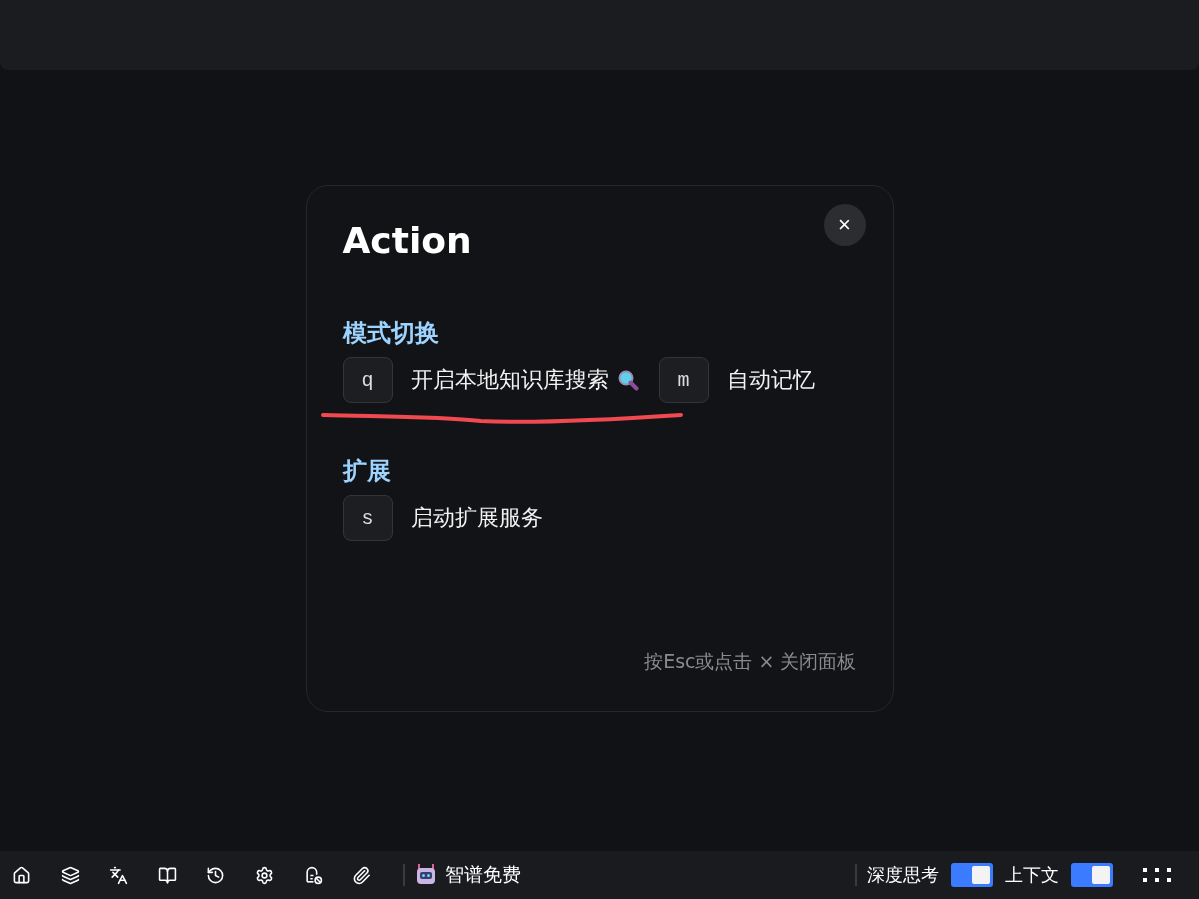 This screenshot has height=899, width=1199. I want to click on apps-menu-button, so click(1157, 875).